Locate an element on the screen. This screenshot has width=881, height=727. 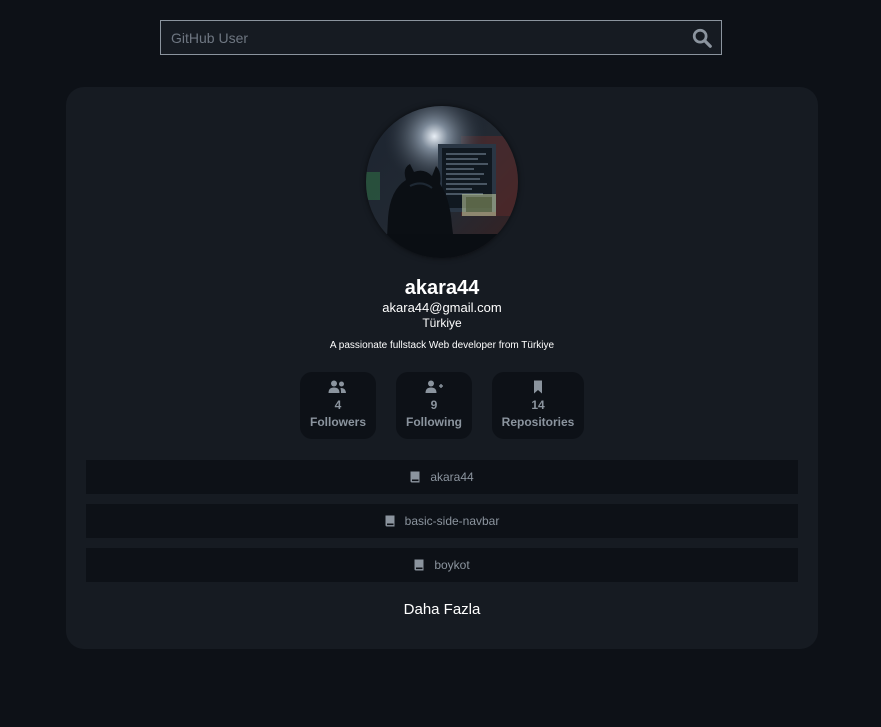
user-plus-icon is located at coordinates (434, 386).